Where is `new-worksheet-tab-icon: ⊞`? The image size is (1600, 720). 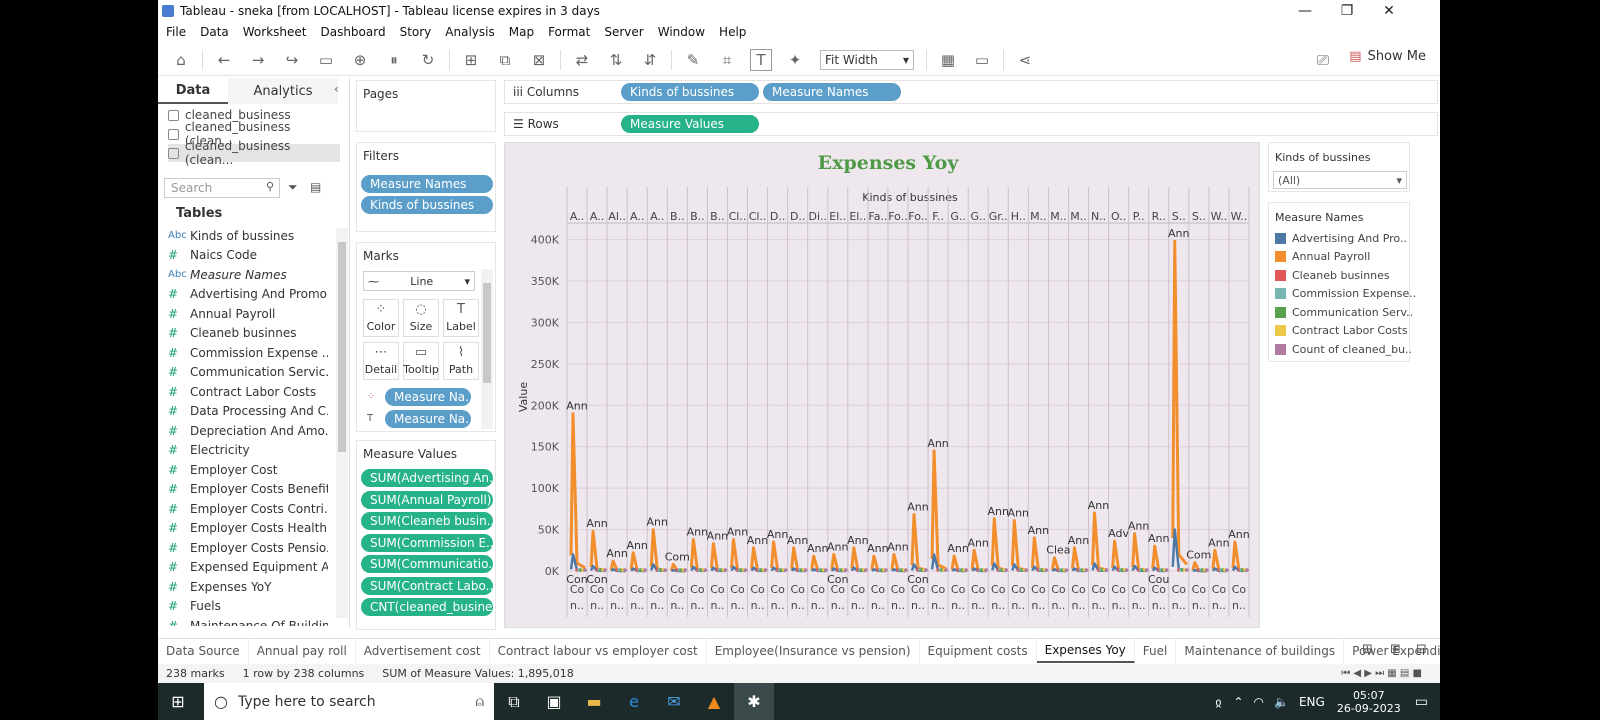 new-worksheet-tab-icon: ⊞ is located at coordinates (1367, 649).